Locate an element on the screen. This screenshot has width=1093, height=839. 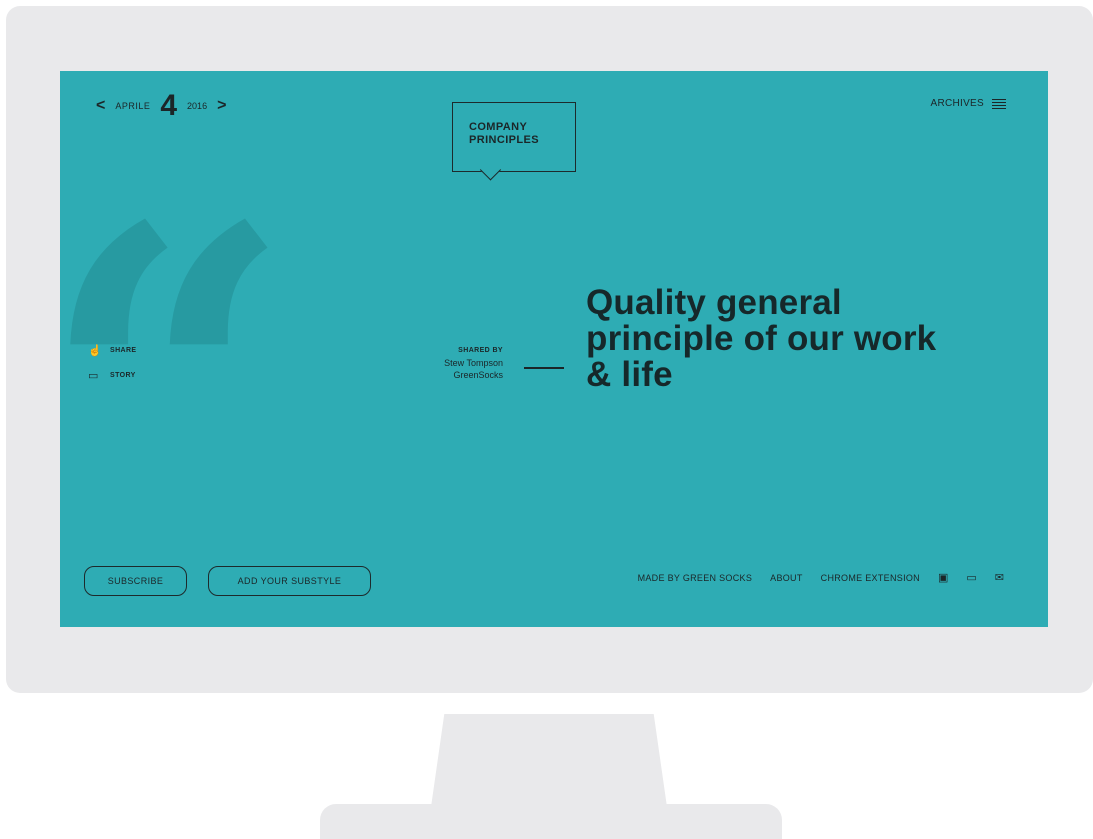
prev-date-button: < is located at coordinates (100, 106).